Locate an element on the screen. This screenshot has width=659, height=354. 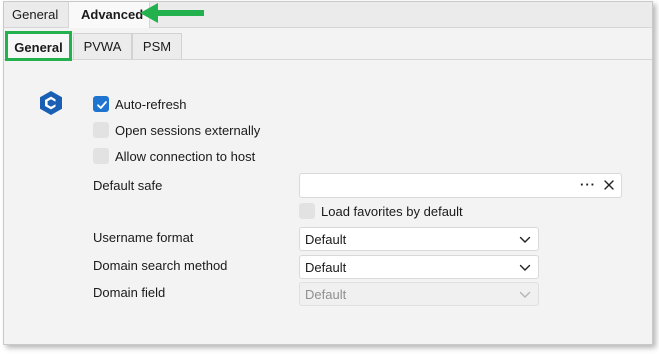
domain-search-method-label: Domain search method is located at coordinates (160, 265).